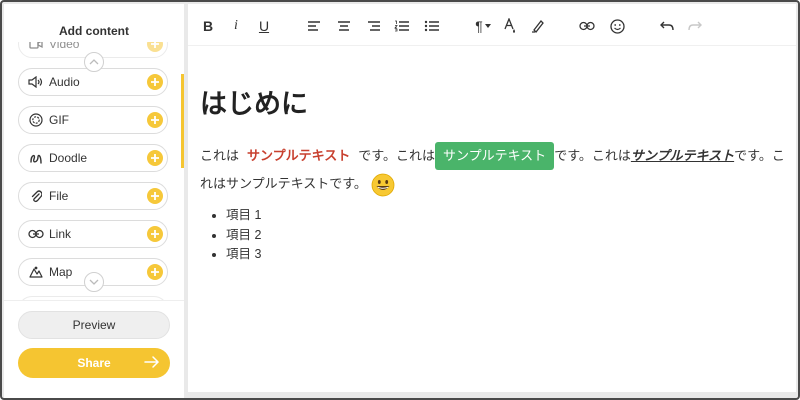 This screenshot has width=800, height=400. I want to click on chevron-down-icon, so click(94, 282).